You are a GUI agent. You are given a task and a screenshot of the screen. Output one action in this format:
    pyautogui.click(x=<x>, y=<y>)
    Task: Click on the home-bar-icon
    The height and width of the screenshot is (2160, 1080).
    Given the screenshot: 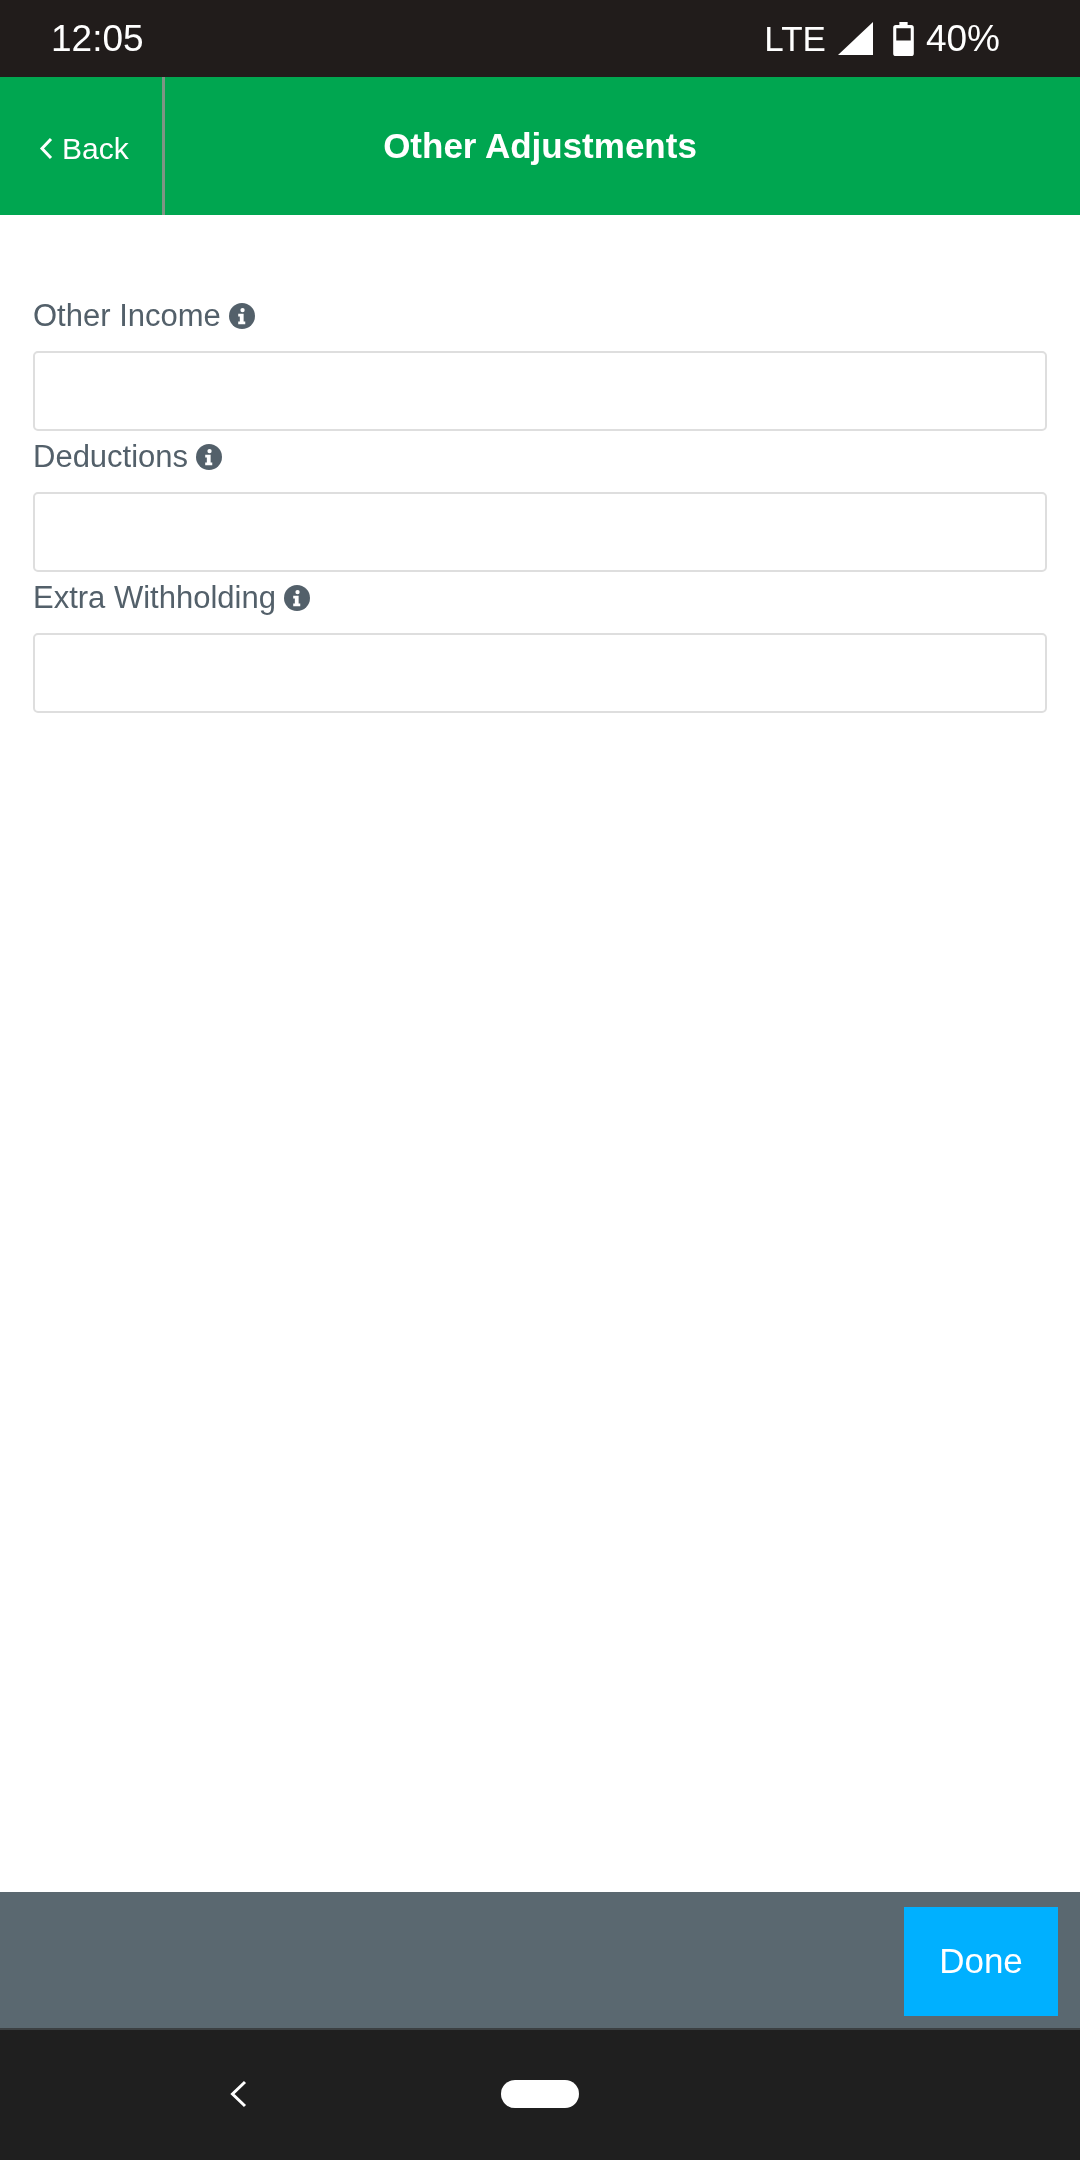 What is the action you would take?
    pyautogui.click(x=540, y=2094)
    